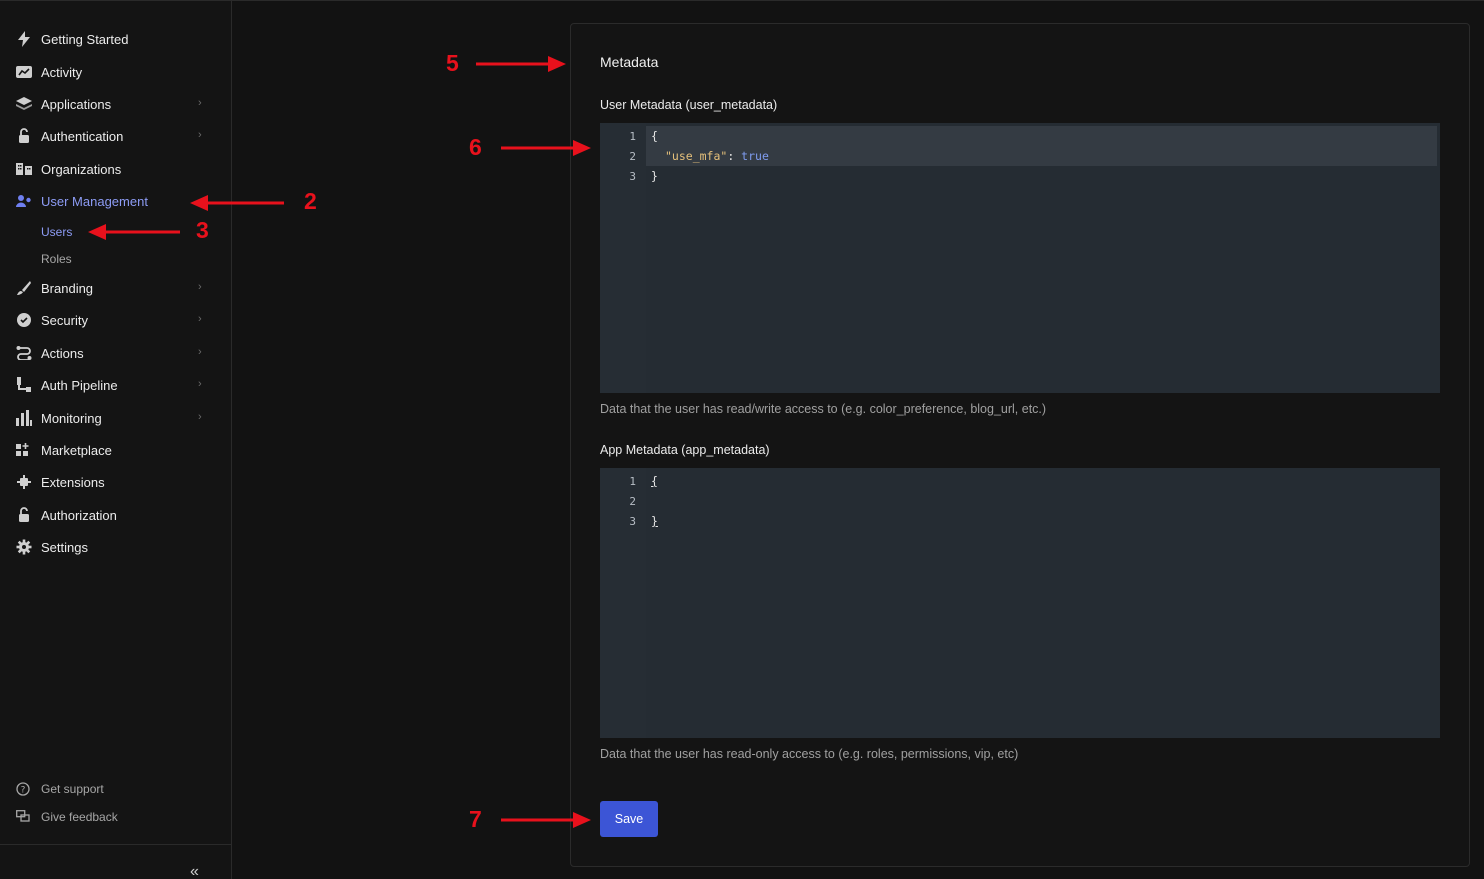  What do you see at coordinates (62, 72) in the screenshot?
I see `sidebar-item-label: Activity` at bounding box center [62, 72].